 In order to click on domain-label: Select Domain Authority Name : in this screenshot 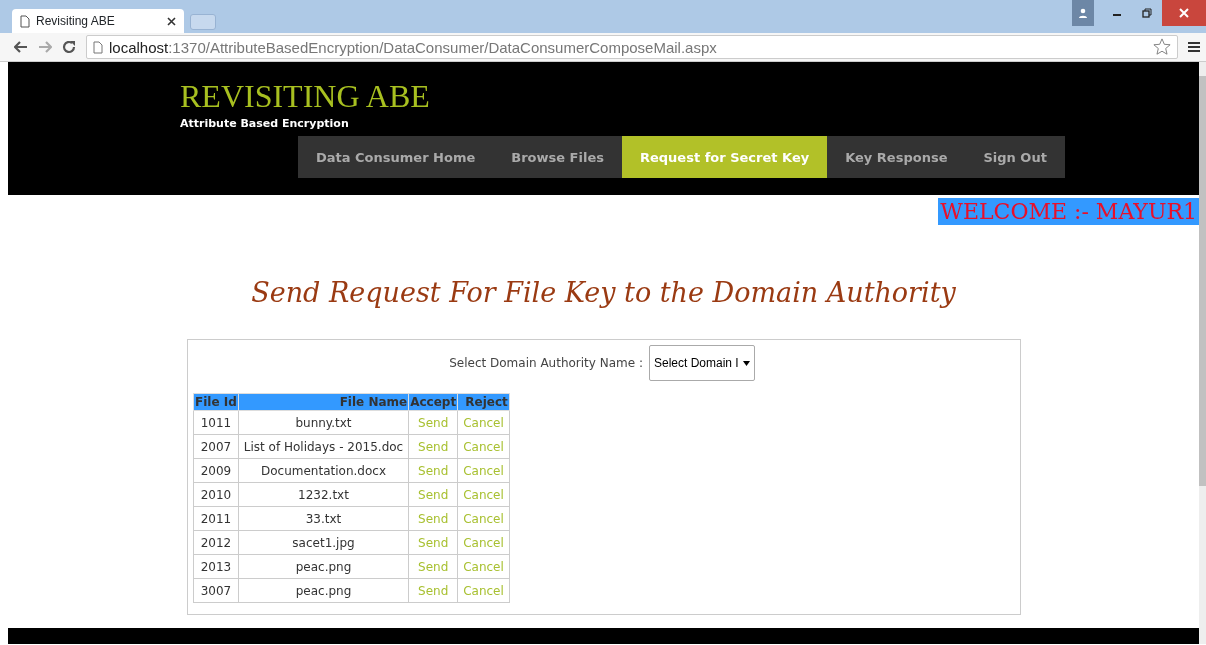, I will do `click(546, 363)`.